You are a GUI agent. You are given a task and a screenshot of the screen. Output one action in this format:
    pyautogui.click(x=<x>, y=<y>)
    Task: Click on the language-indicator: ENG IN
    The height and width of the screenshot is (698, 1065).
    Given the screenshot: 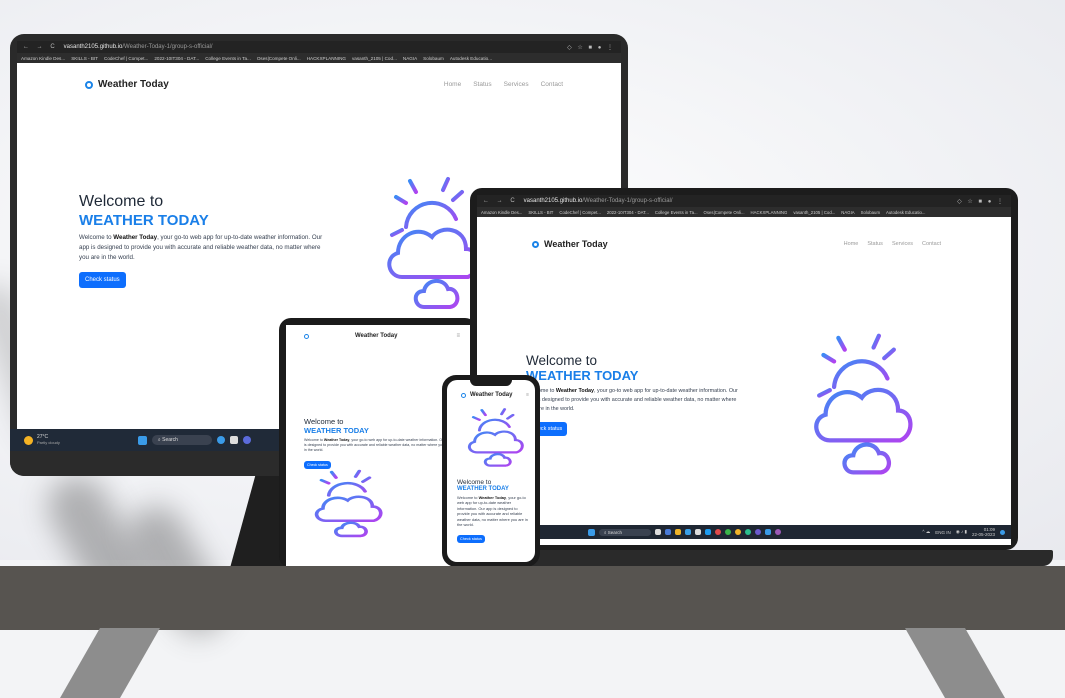 What is the action you would take?
    pyautogui.click(x=943, y=532)
    